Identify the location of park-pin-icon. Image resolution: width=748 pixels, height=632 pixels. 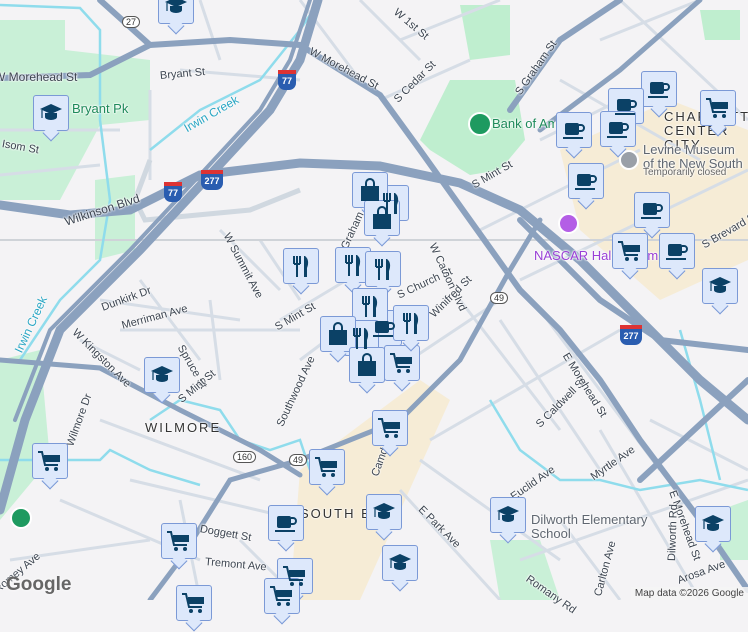
(21, 518).